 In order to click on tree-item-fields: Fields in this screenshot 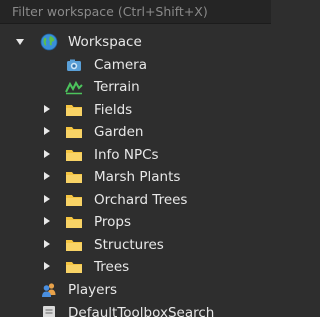, I will do `click(135, 110)`.